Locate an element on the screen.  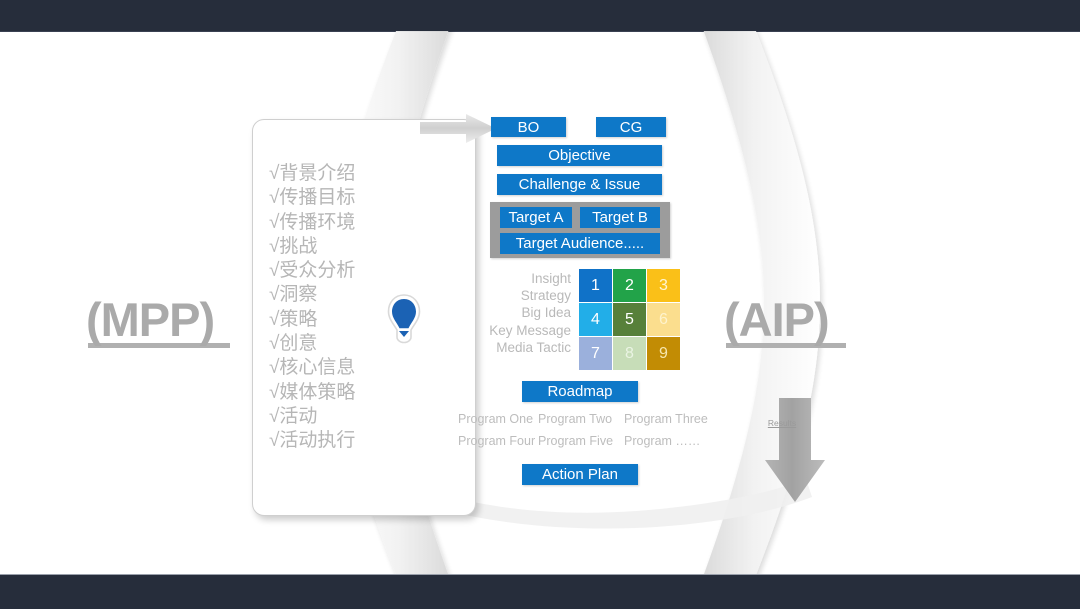
matrix-label-strategy: Strategy is located at coordinates (545, 296).